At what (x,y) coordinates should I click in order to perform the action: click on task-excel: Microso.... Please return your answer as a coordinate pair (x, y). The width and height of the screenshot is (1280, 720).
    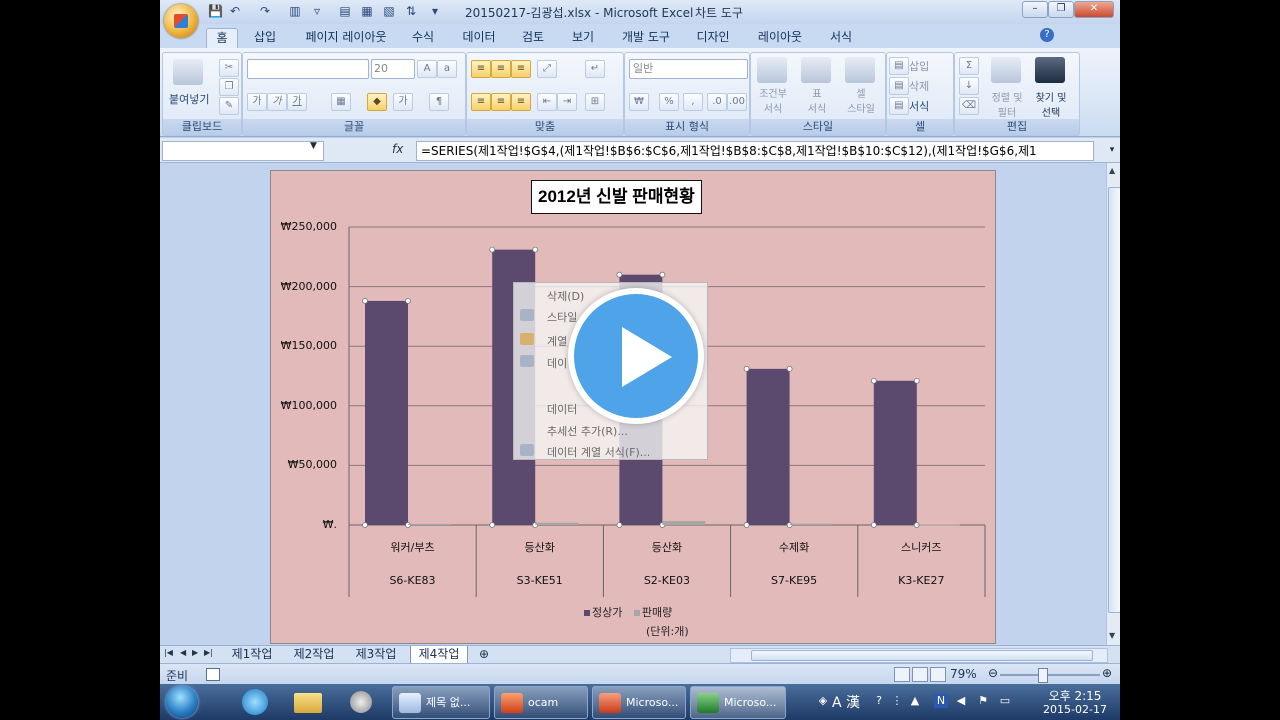
    Looking at the image, I should click on (738, 702).